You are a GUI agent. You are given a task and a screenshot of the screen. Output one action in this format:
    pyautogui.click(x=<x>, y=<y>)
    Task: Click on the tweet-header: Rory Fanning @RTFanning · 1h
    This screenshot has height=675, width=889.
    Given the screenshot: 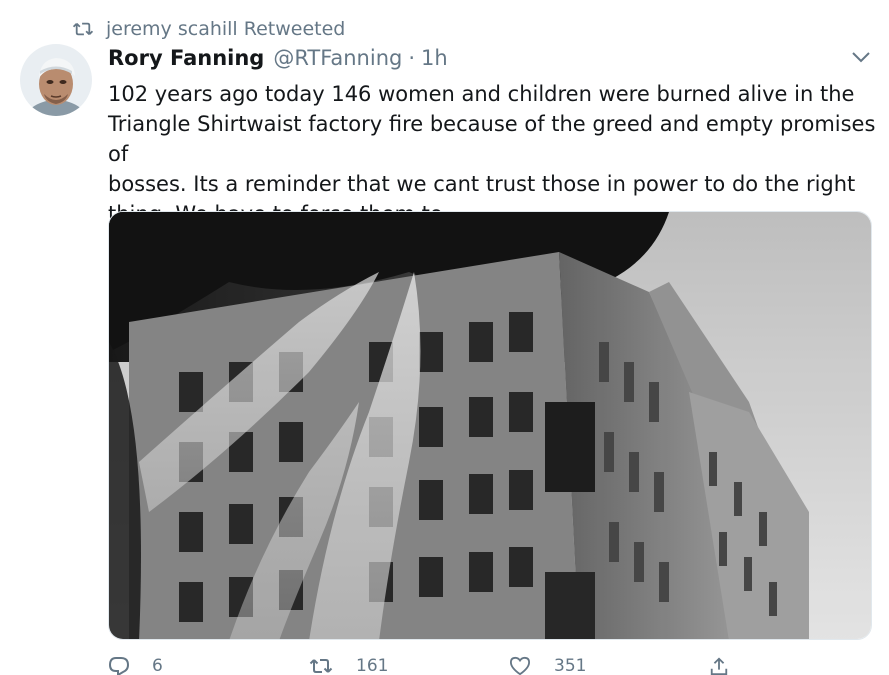 What is the action you would take?
    pyautogui.click(x=278, y=61)
    